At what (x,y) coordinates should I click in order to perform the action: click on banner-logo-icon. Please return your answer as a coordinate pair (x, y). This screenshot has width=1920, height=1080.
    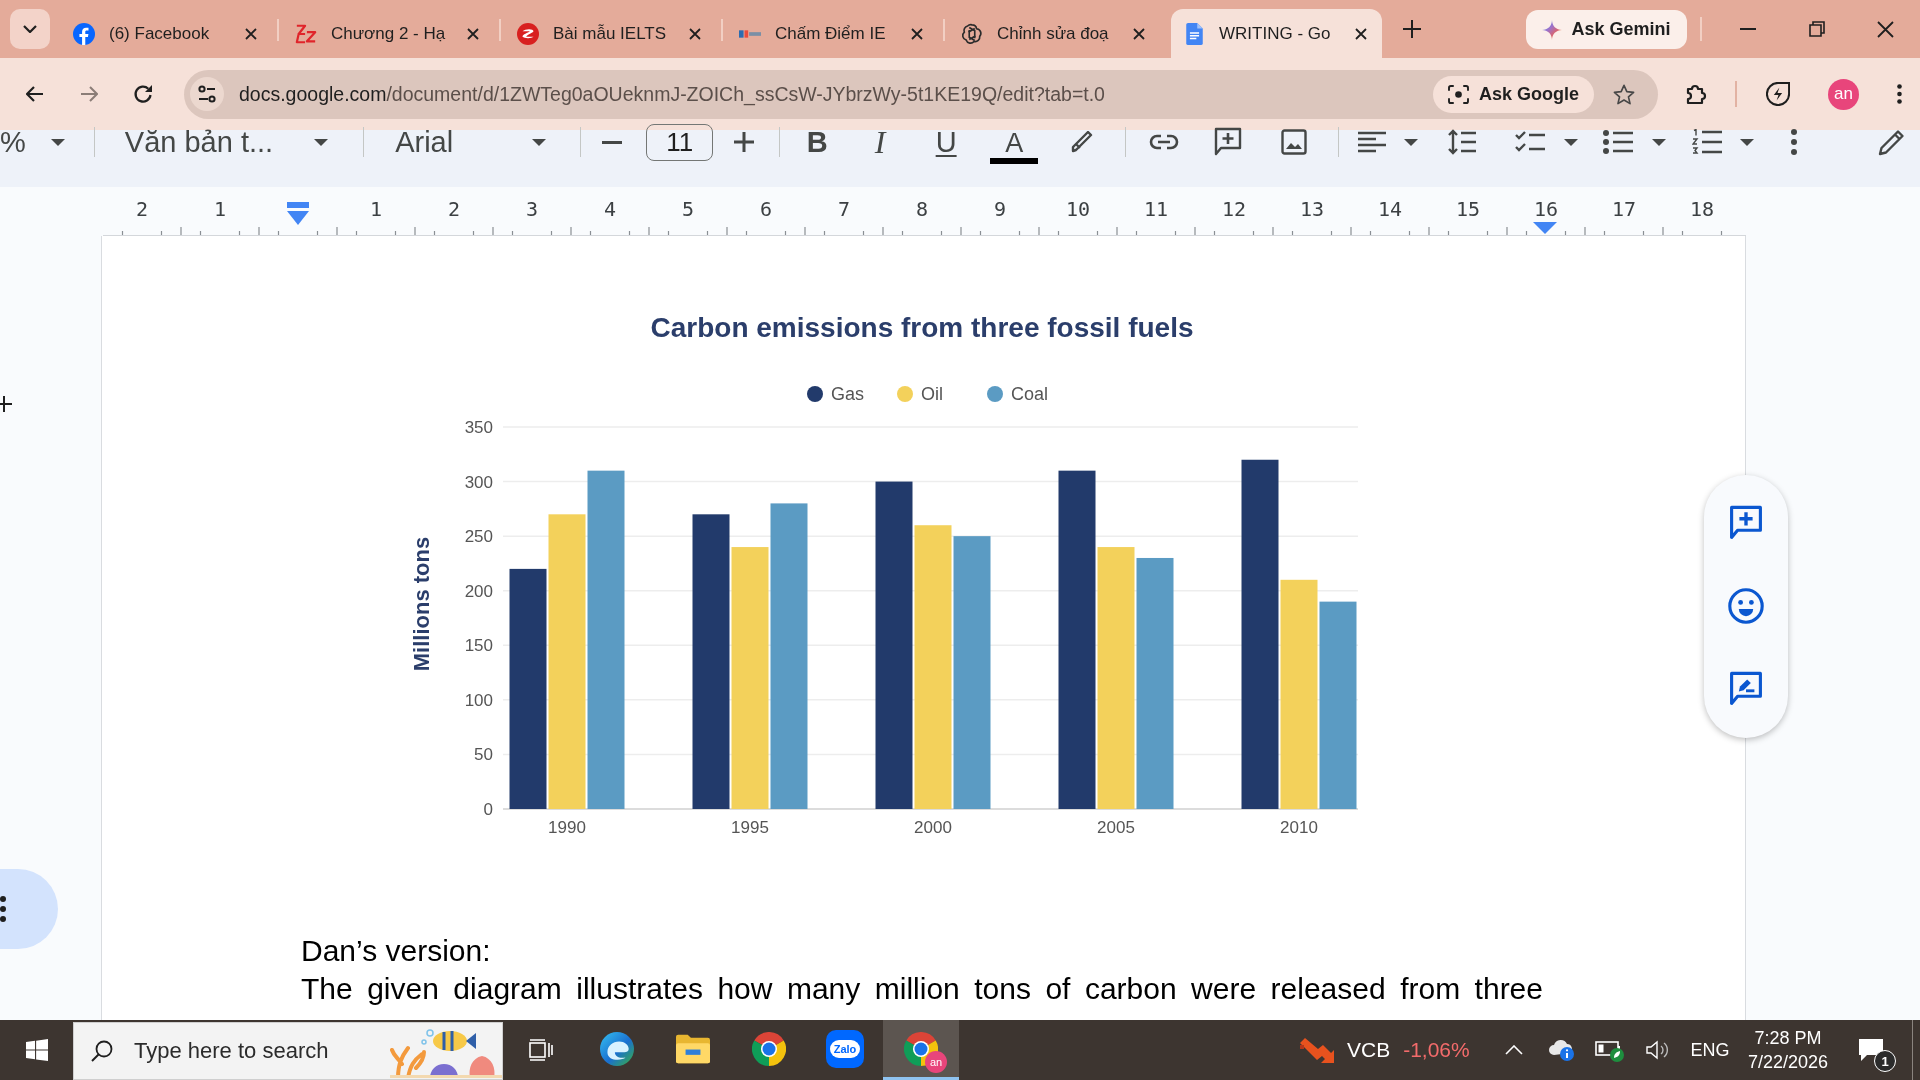
    Looking at the image, I should click on (750, 33).